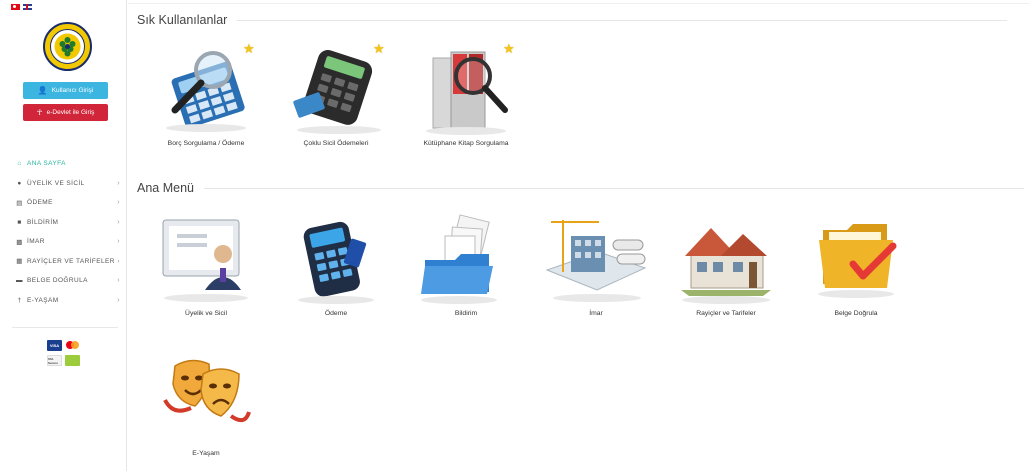 The image size is (1029, 471). I want to click on language-switcher, so click(21, 7).